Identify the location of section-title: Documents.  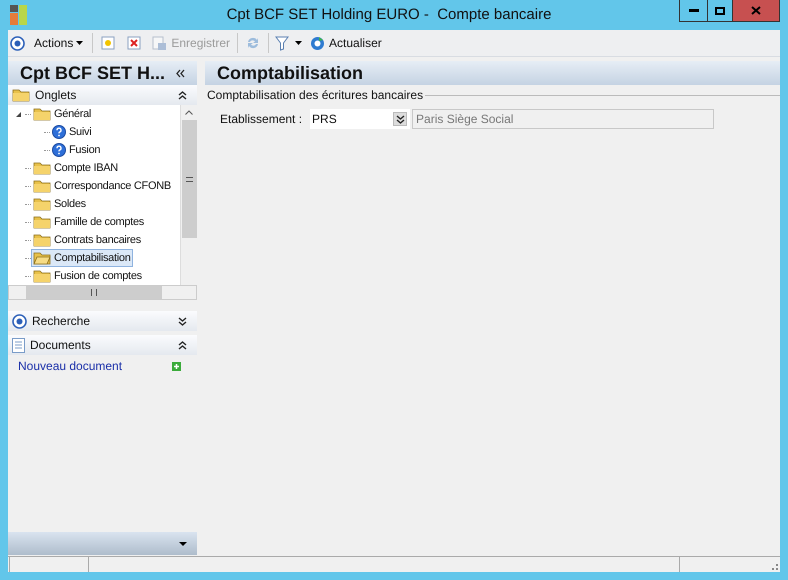
(61, 345).